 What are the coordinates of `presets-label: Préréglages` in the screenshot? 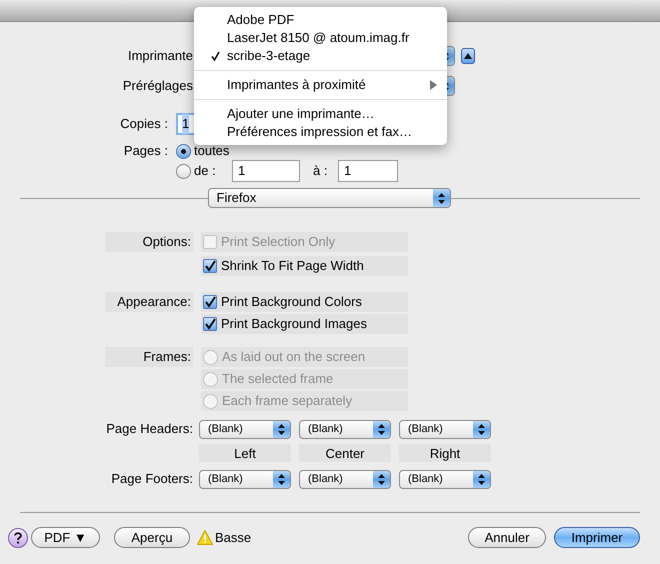 It's located at (157, 86).